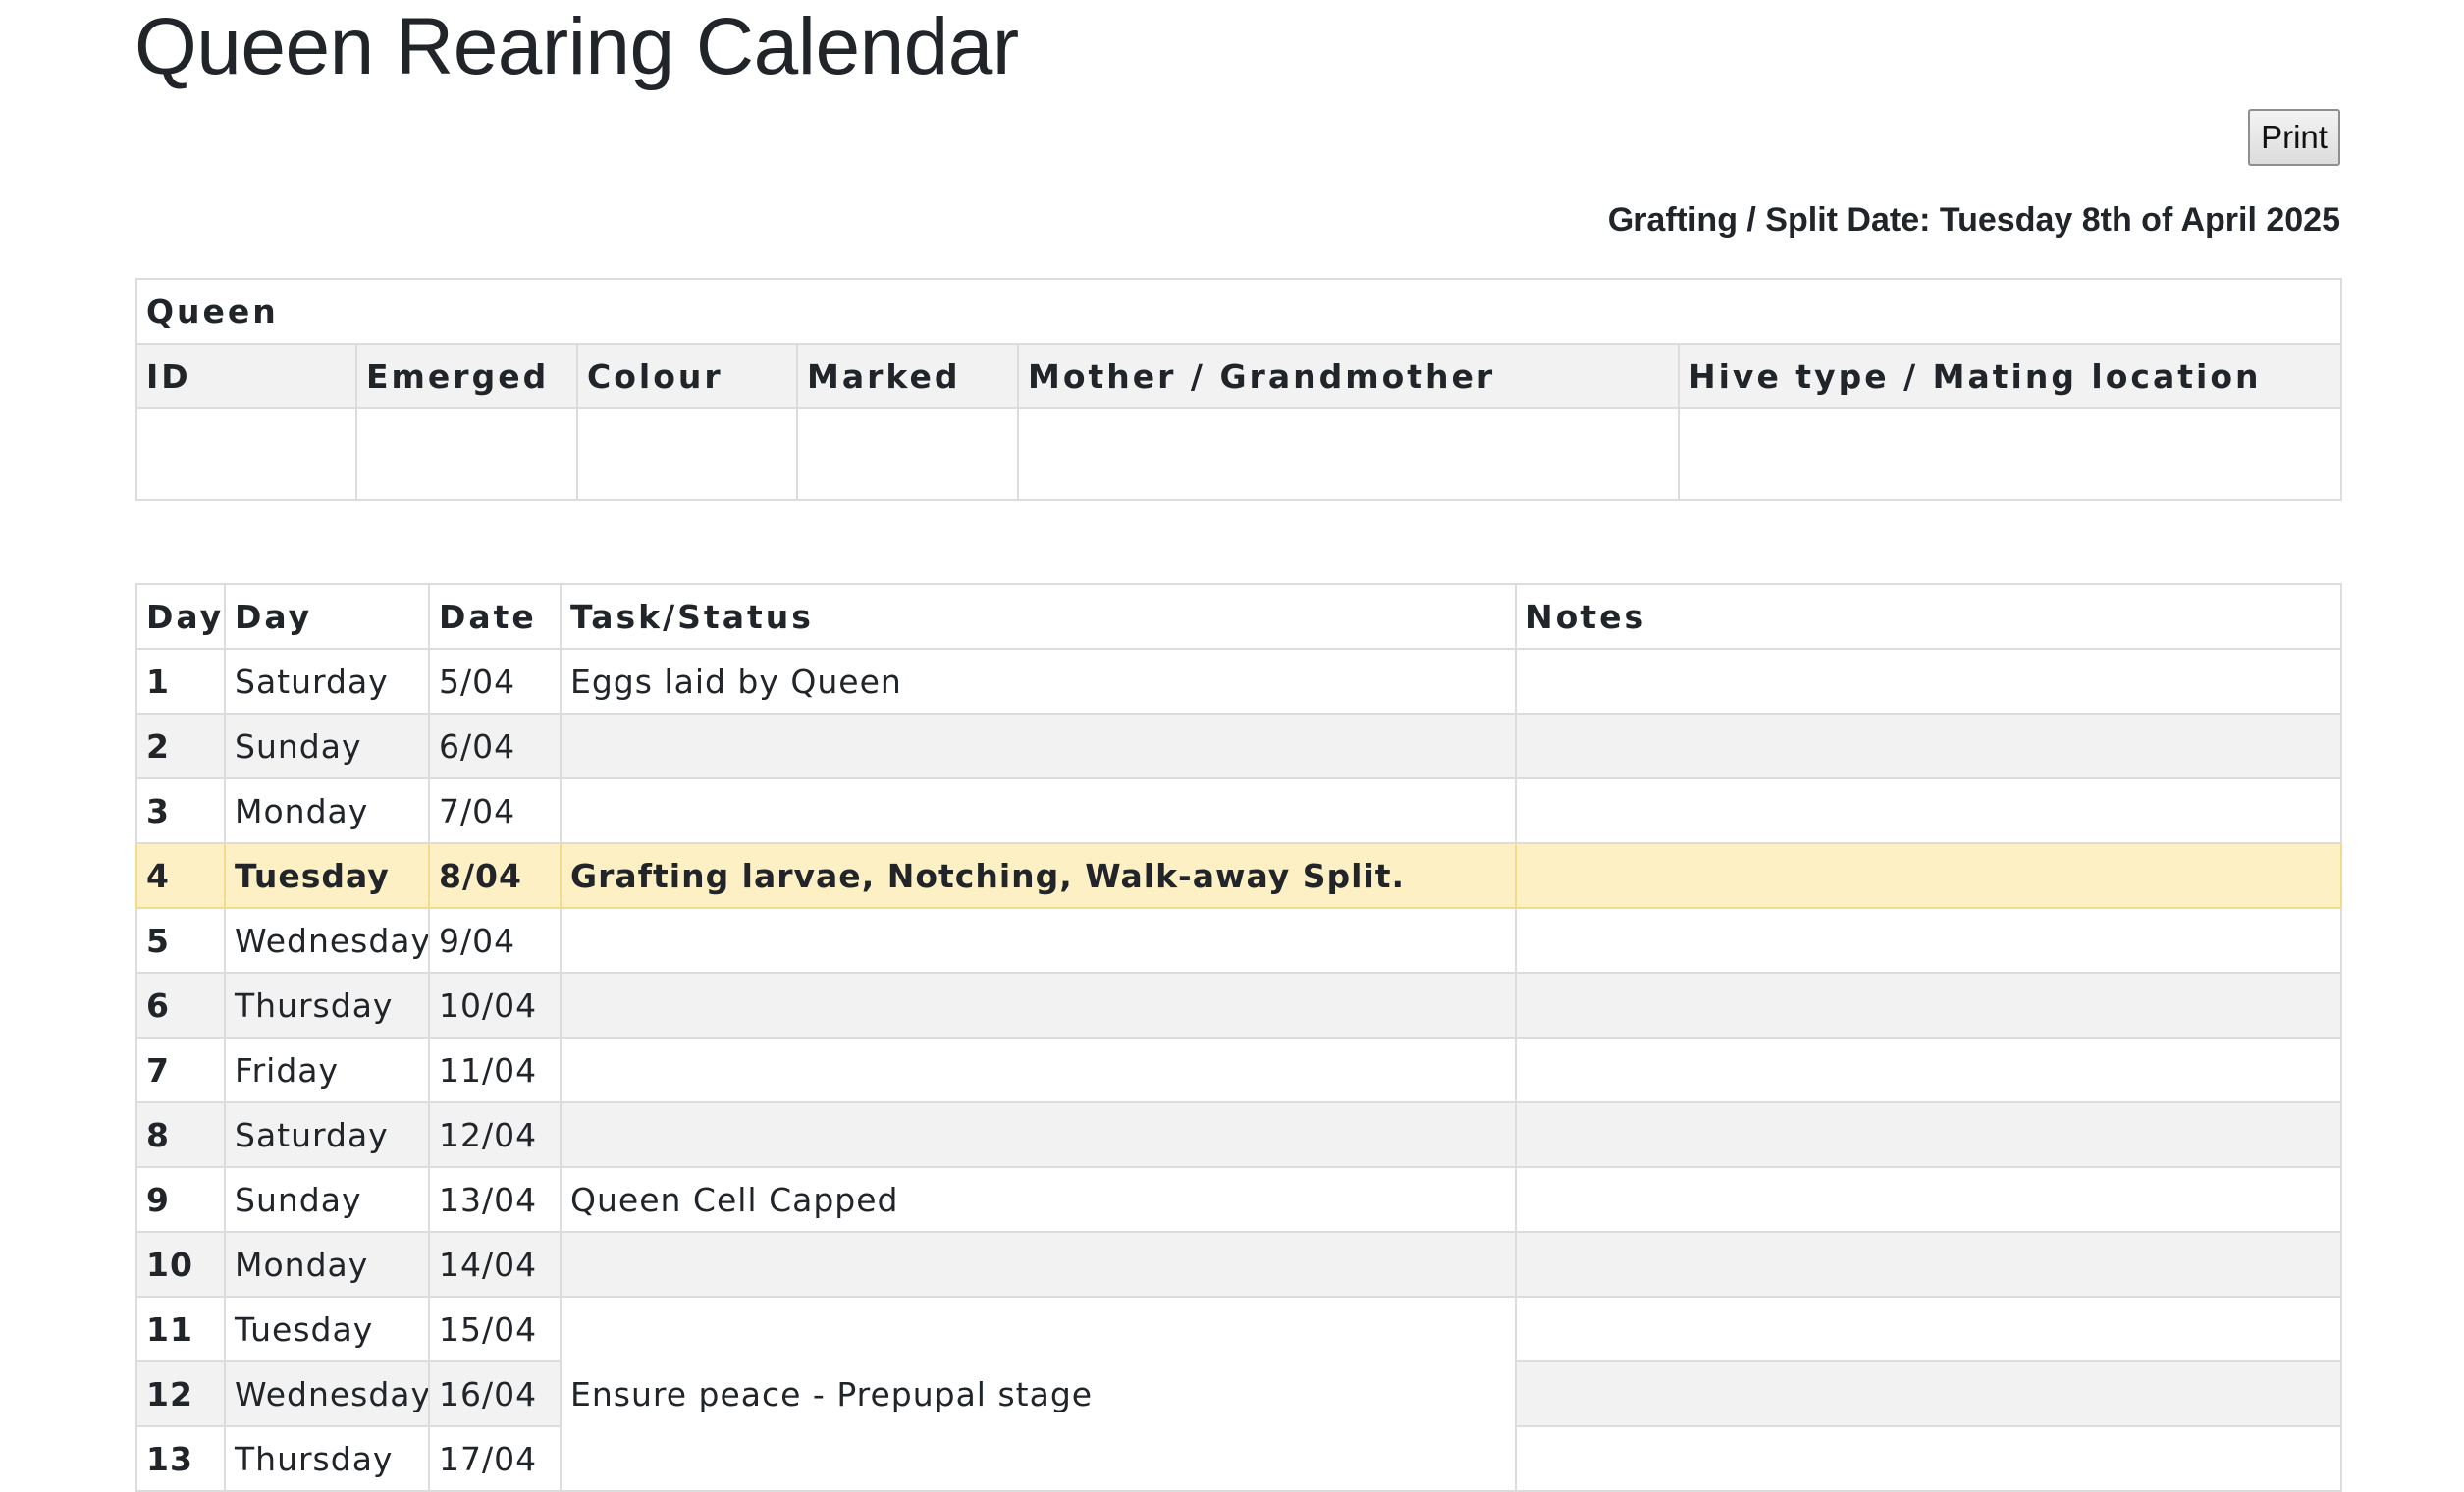 This screenshot has width=2464, height=1492. Describe the element at coordinates (495, 1458) in the screenshot. I see `date: 17/04` at that location.